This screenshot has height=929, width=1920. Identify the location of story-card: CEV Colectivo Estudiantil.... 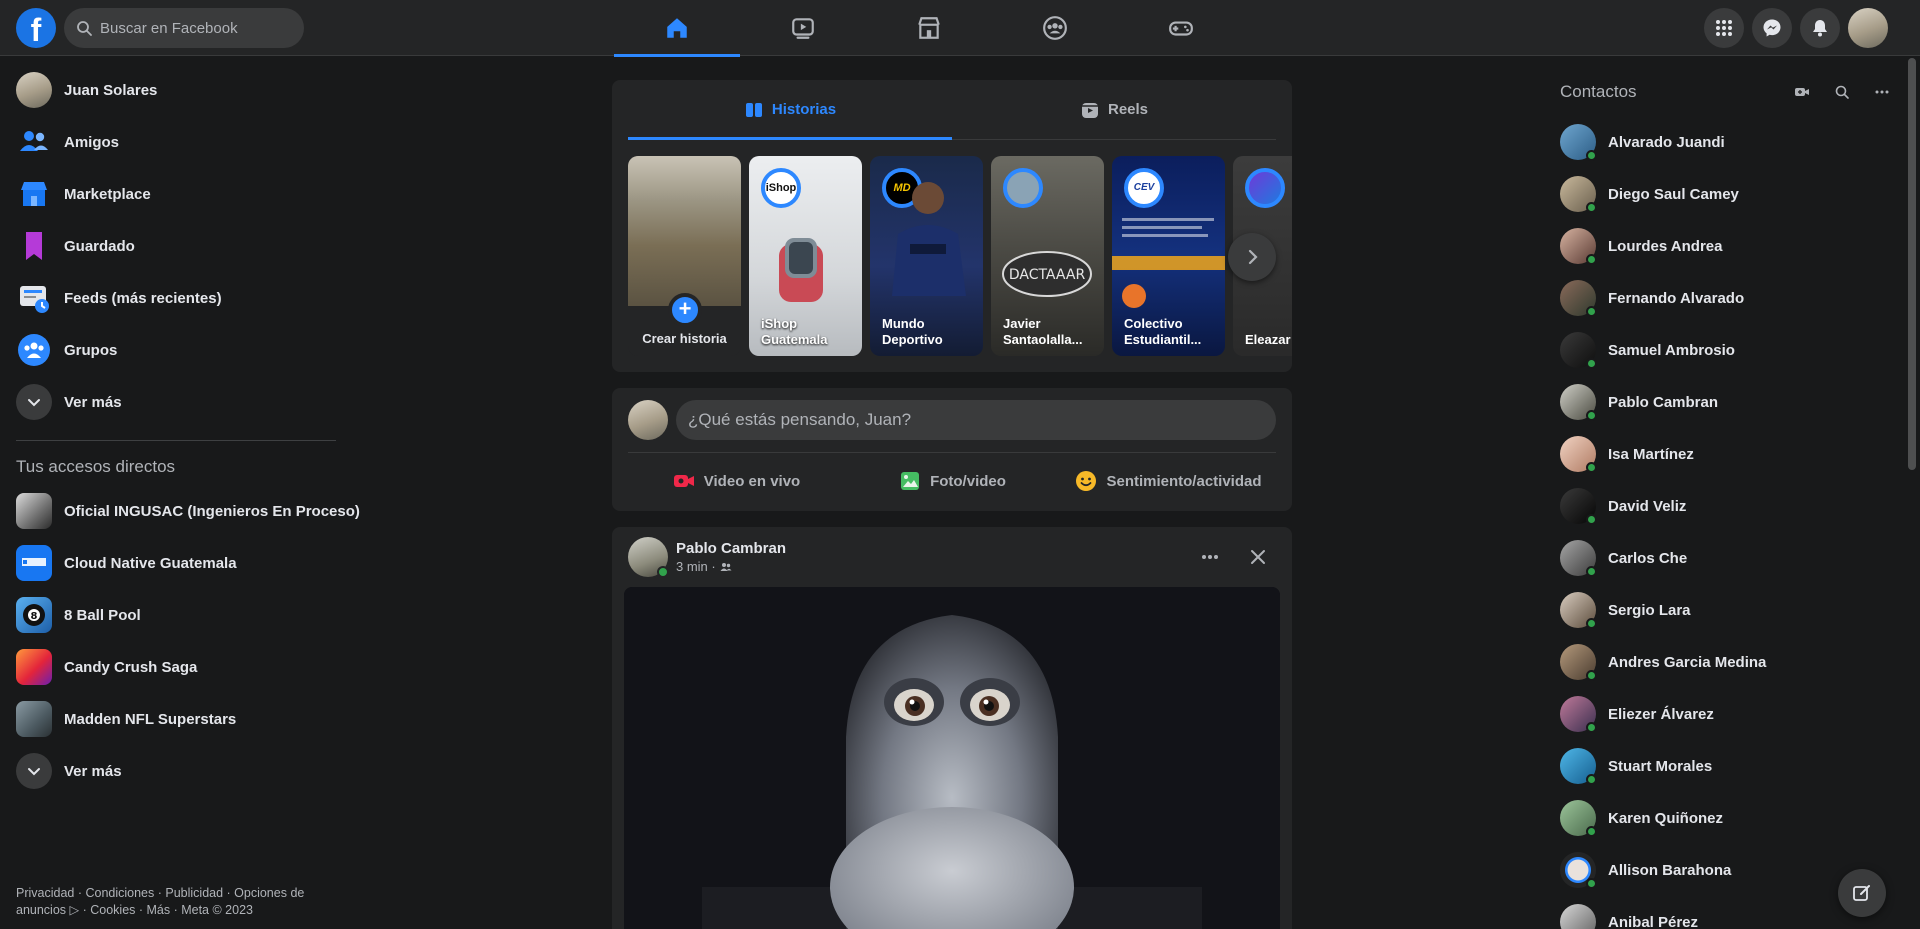
(1168, 256).